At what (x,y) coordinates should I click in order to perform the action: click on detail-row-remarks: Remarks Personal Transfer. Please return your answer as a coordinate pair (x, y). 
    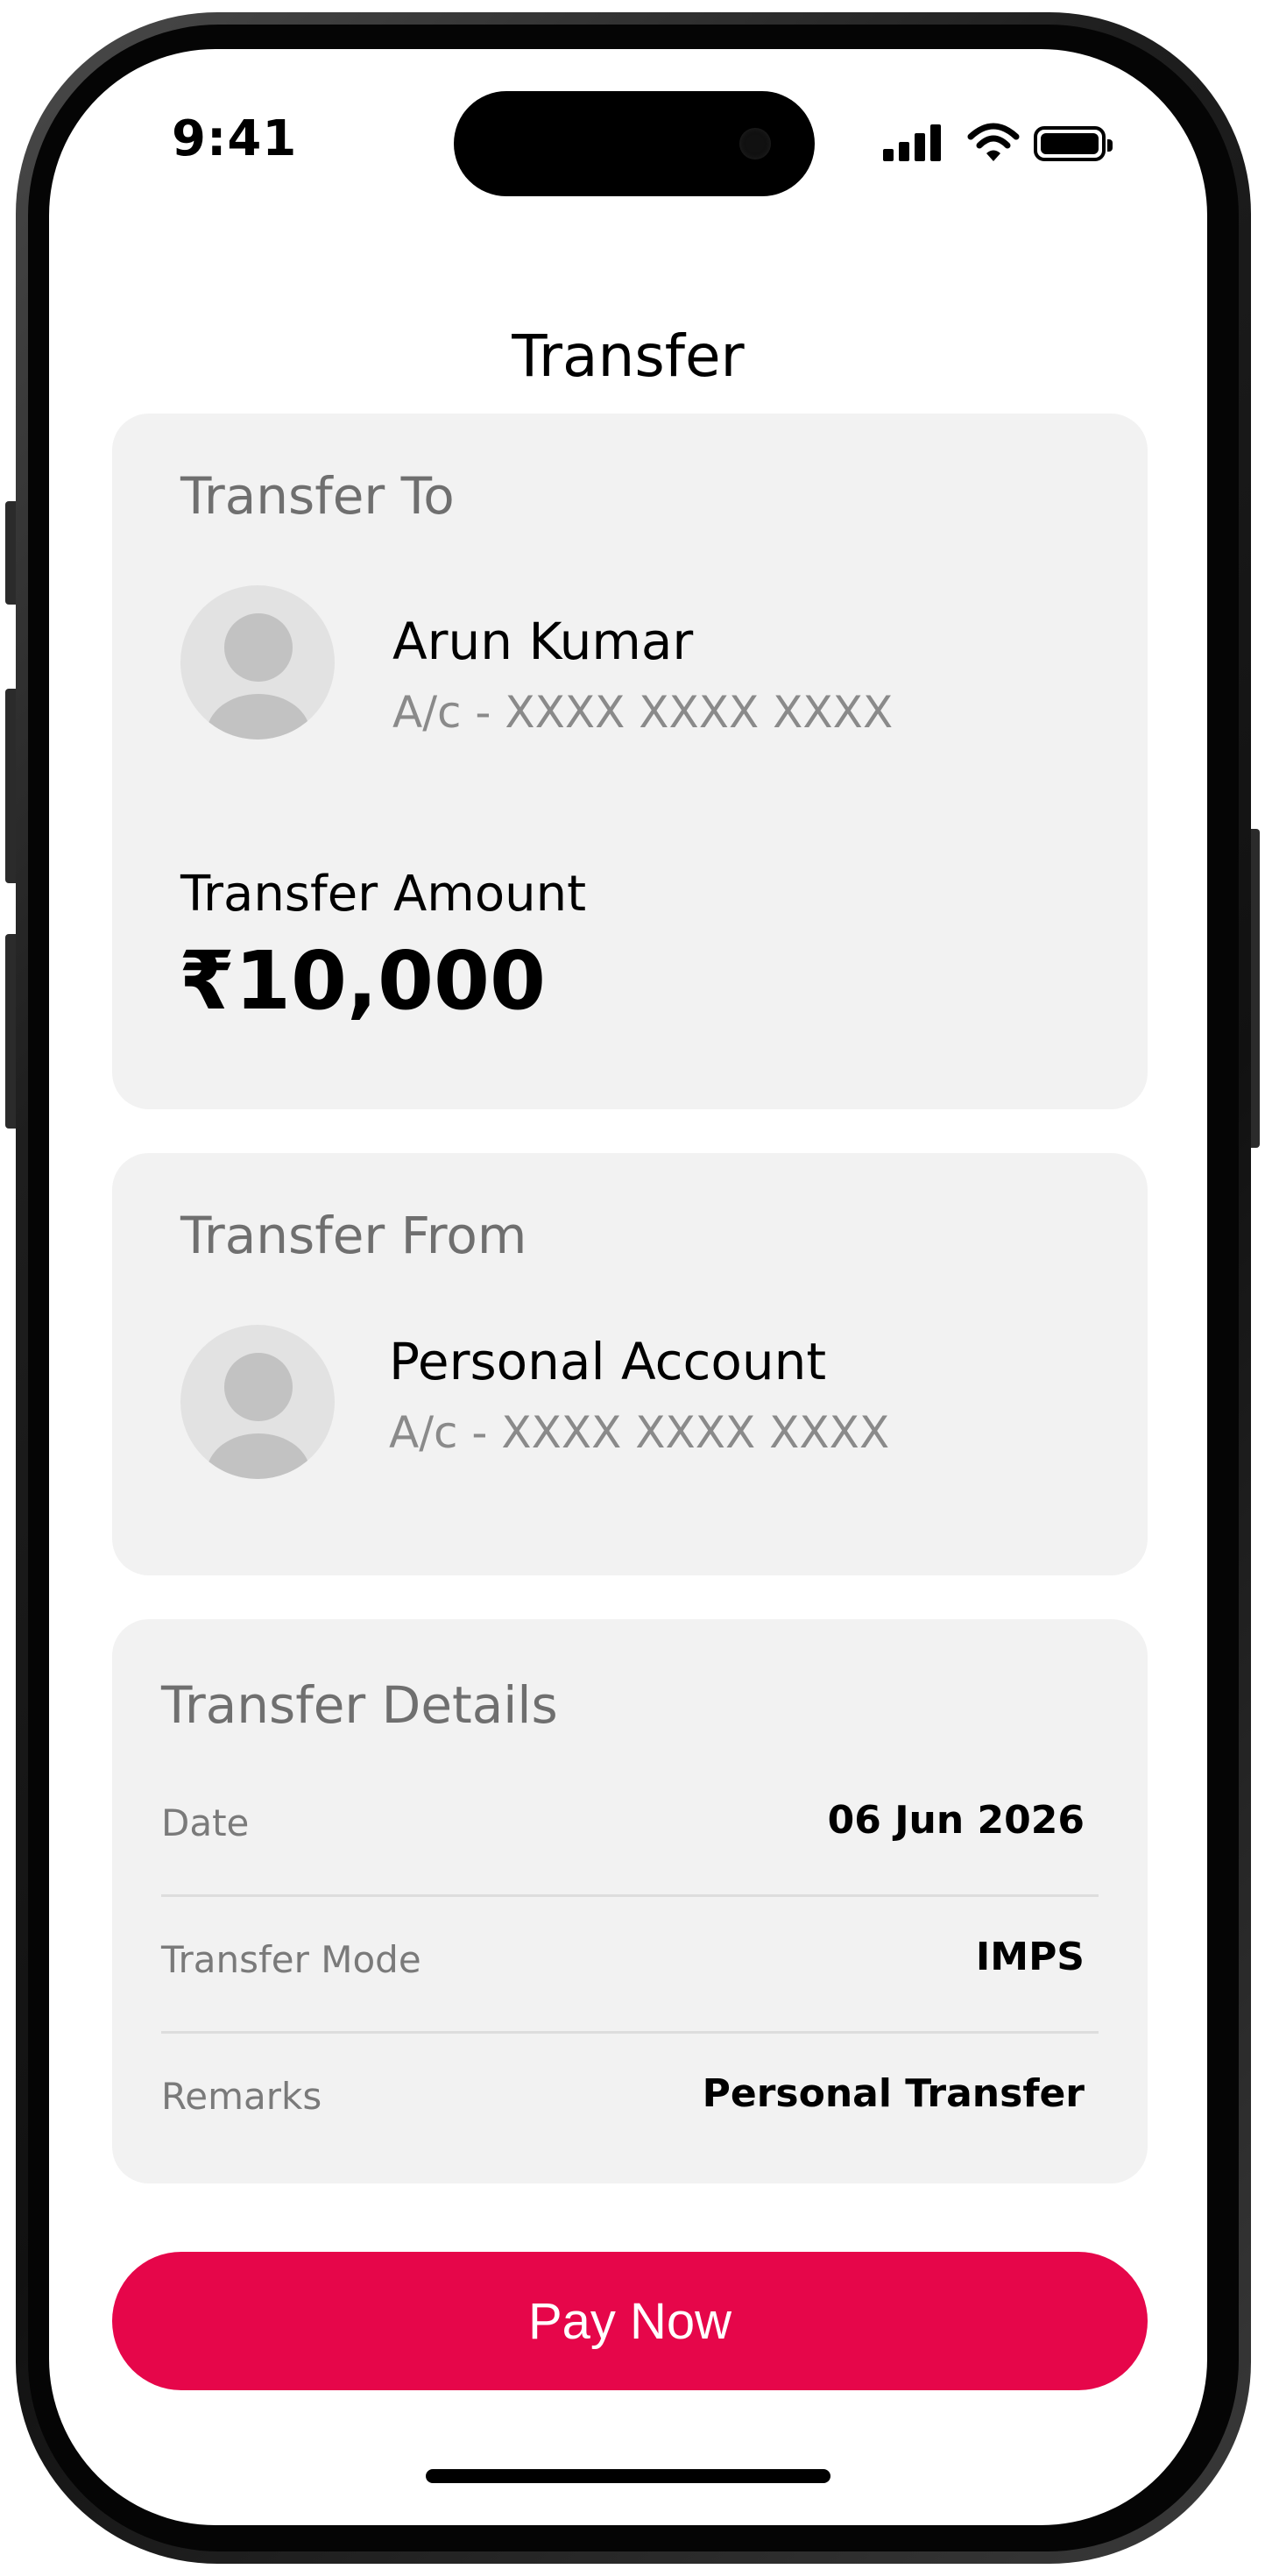
    Looking at the image, I should click on (630, 2102).